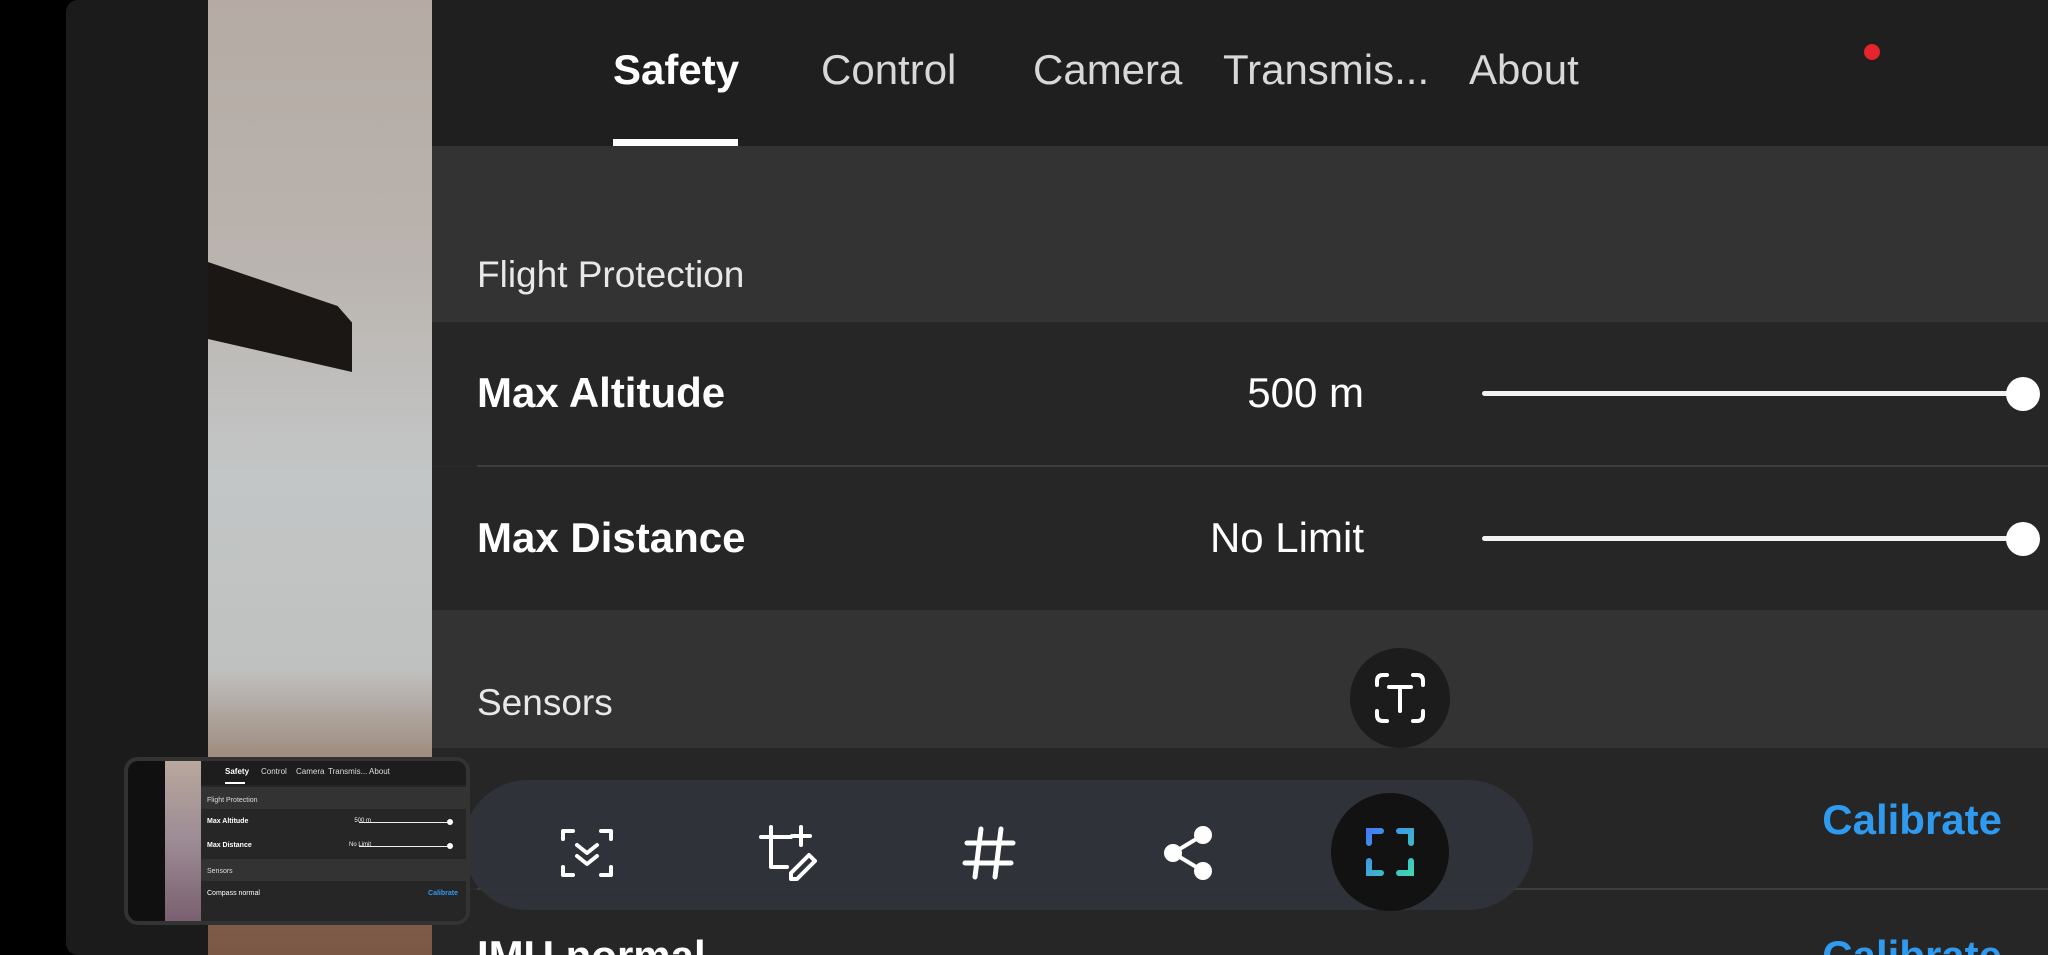 The image size is (2048, 955). Describe the element at coordinates (235, 783) in the screenshot. I see `thumbnail-tab-indicator` at that location.